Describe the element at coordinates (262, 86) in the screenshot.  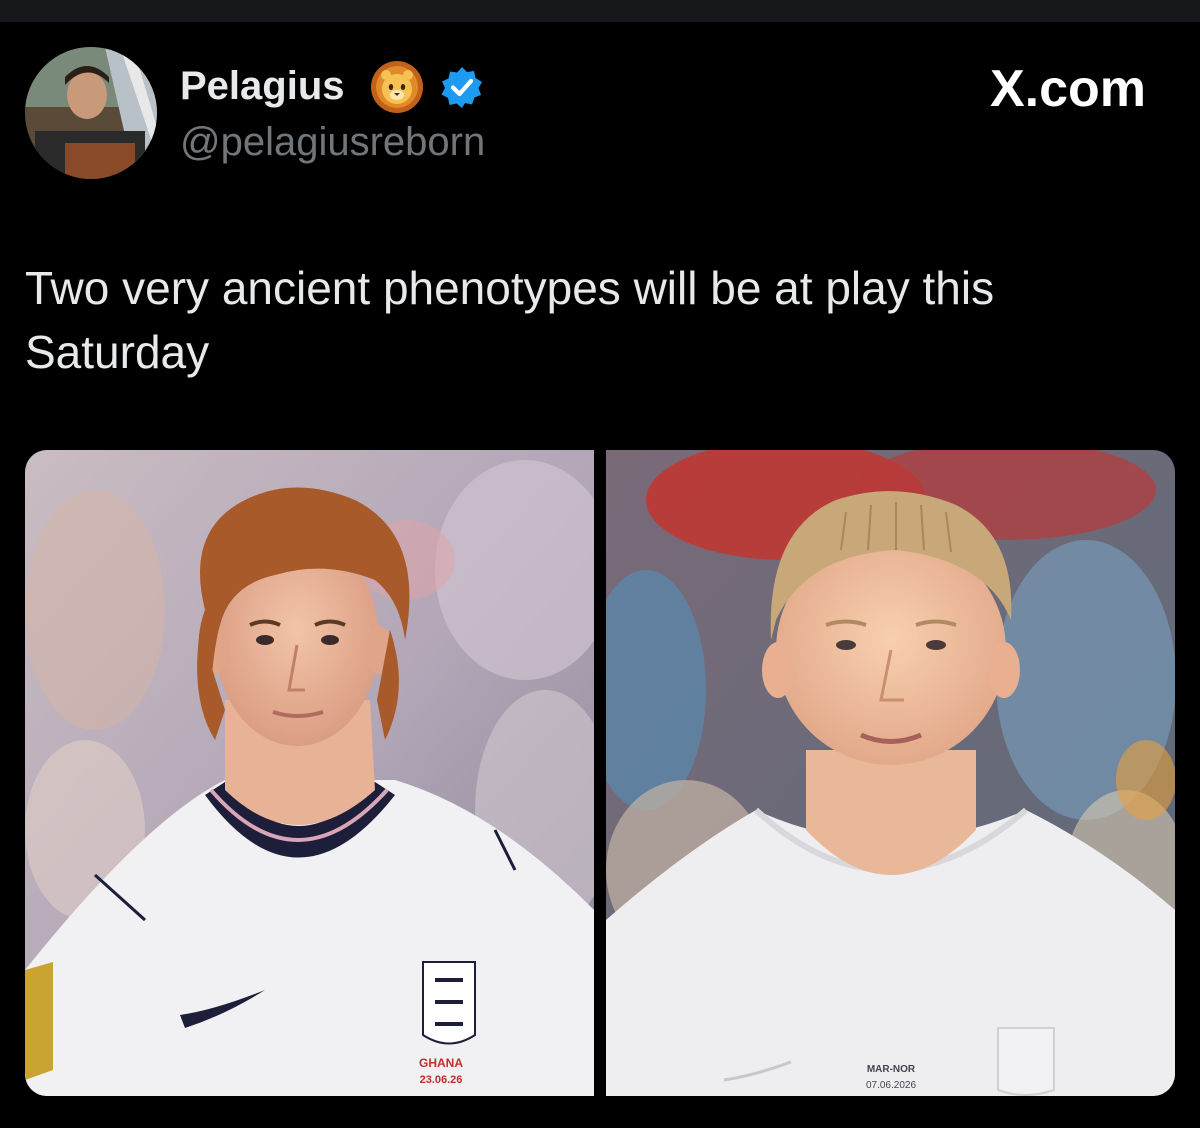
I see `author-display-name: Pelagius` at that location.